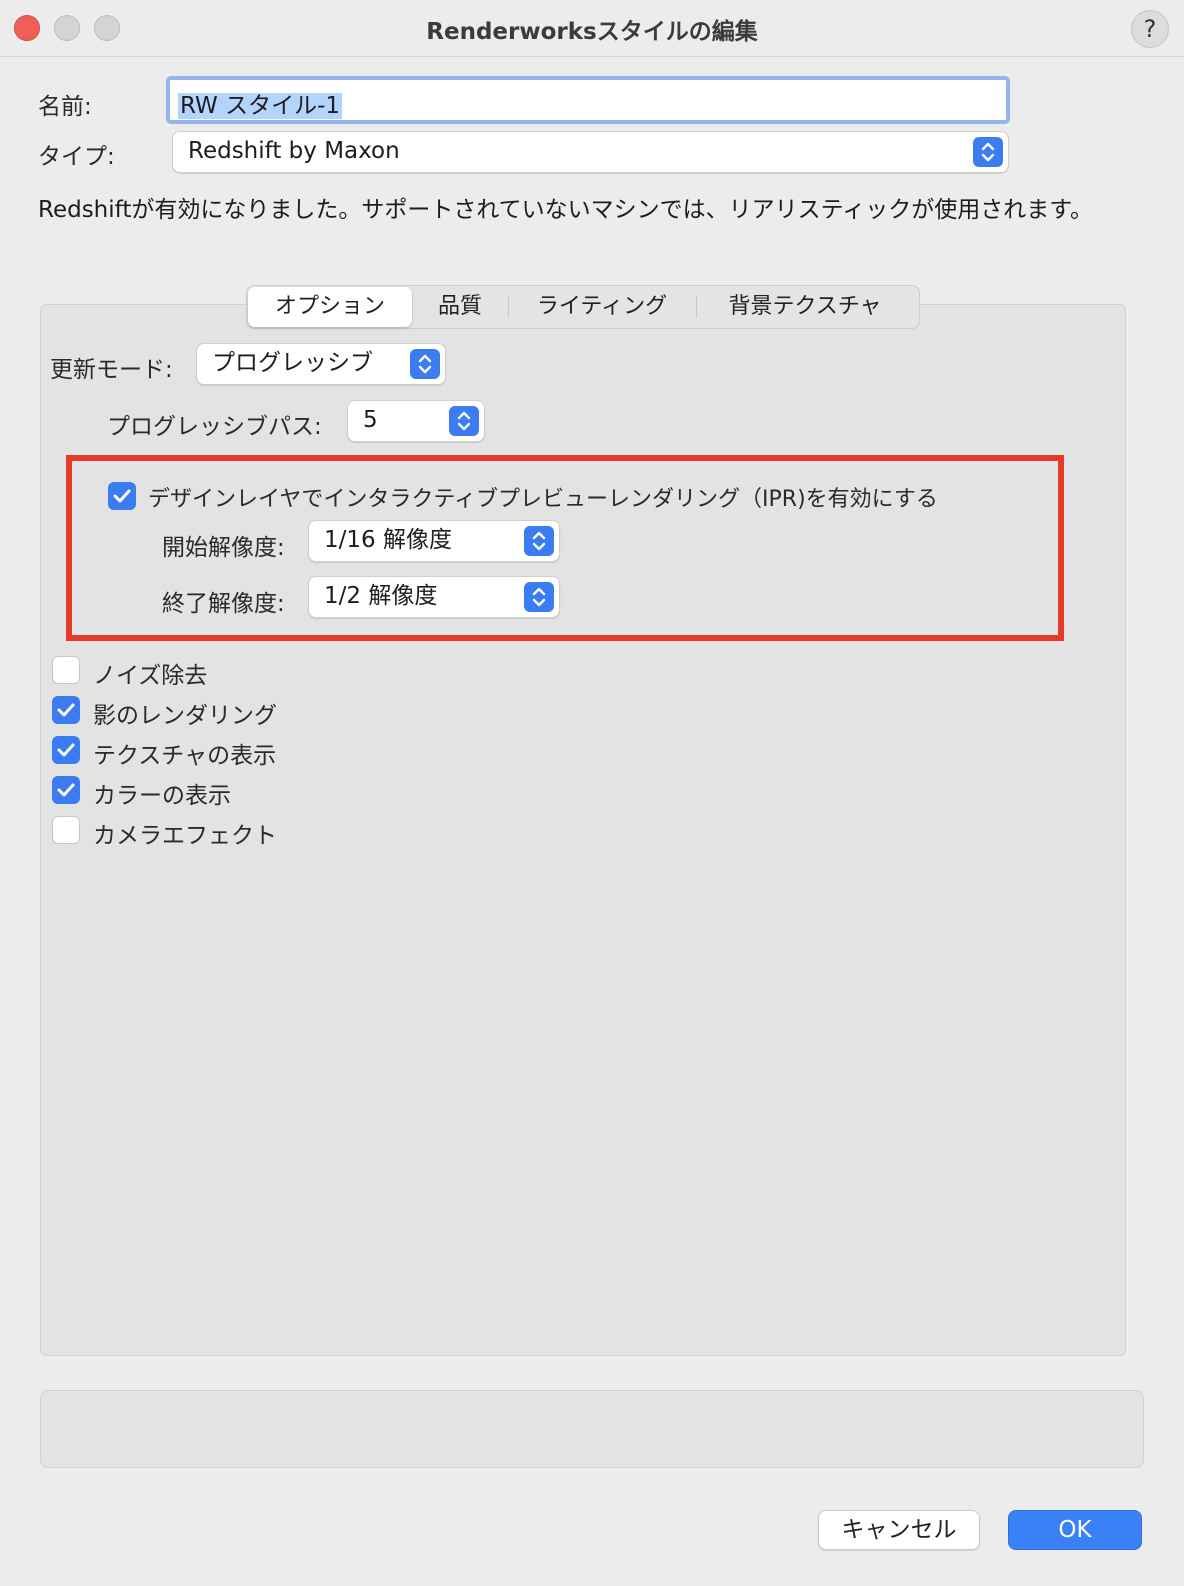  What do you see at coordinates (260, 106) in the screenshot?
I see `name-field-value: RW スタイル-1` at bounding box center [260, 106].